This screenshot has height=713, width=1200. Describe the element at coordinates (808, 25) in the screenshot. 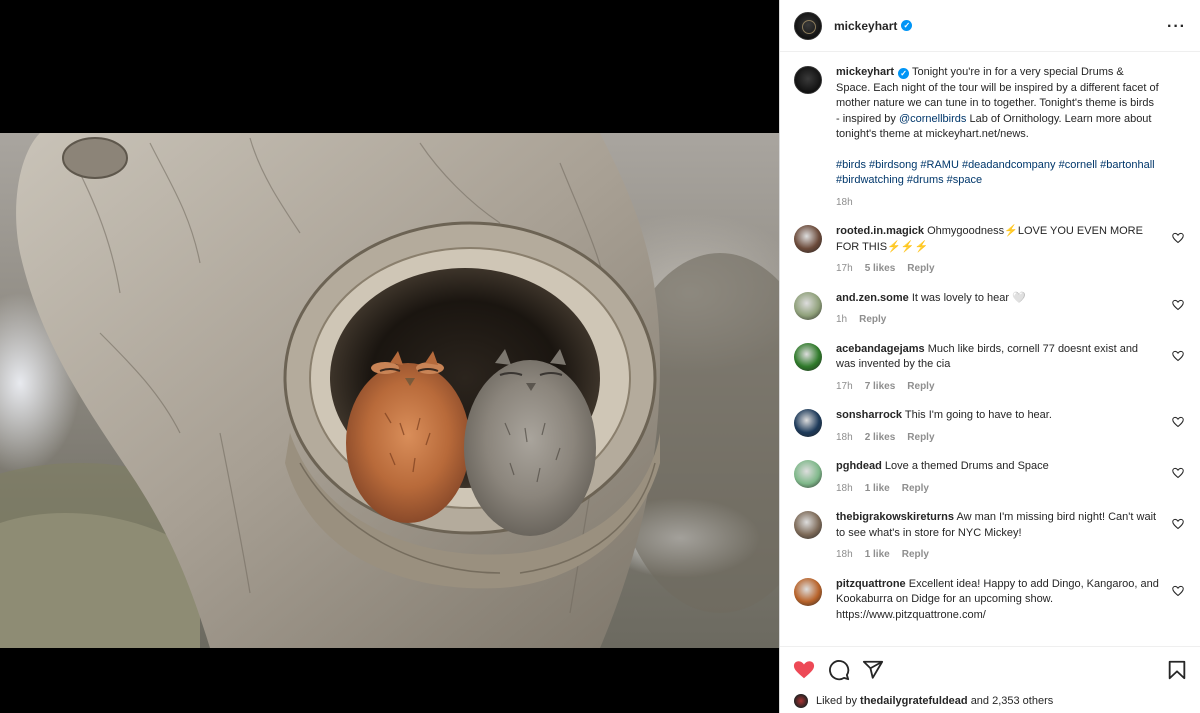

I see `author-avatar` at that location.